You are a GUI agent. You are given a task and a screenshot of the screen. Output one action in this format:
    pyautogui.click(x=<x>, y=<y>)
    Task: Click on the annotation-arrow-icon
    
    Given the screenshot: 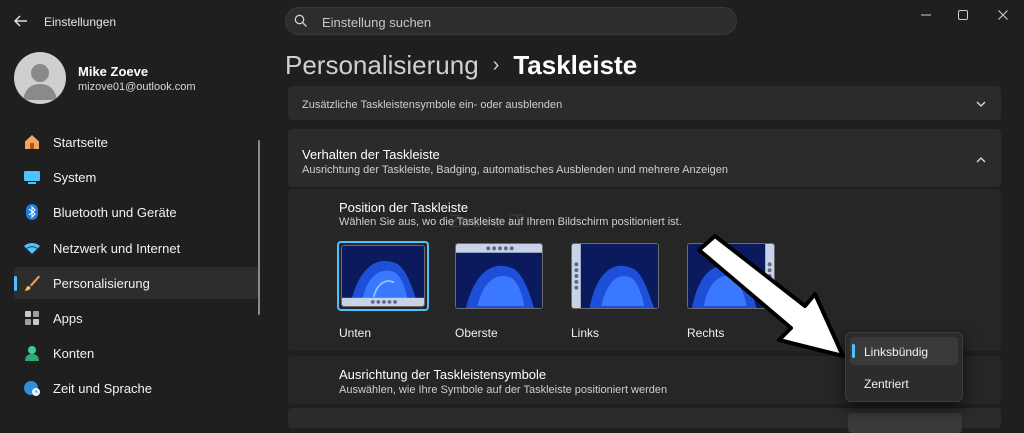 What is the action you would take?
    pyautogui.click(x=778, y=298)
    